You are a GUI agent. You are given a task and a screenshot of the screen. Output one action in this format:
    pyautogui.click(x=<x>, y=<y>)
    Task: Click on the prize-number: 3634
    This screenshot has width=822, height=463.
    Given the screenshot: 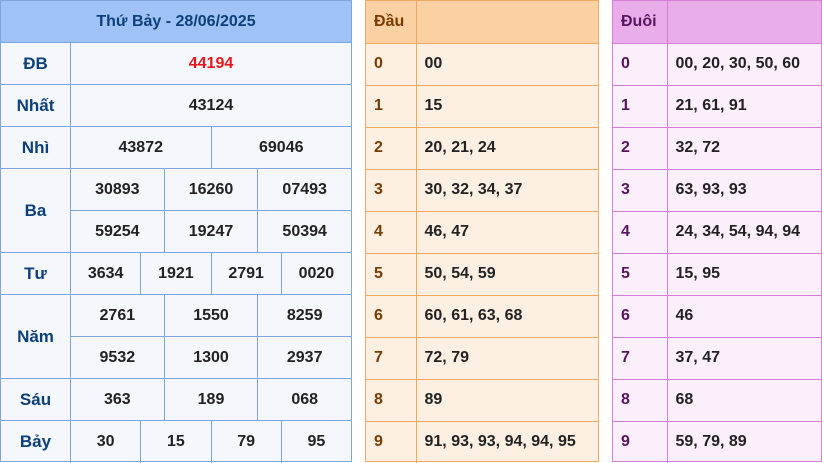 What is the action you would take?
    pyautogui.click(x=105, y=273)
    